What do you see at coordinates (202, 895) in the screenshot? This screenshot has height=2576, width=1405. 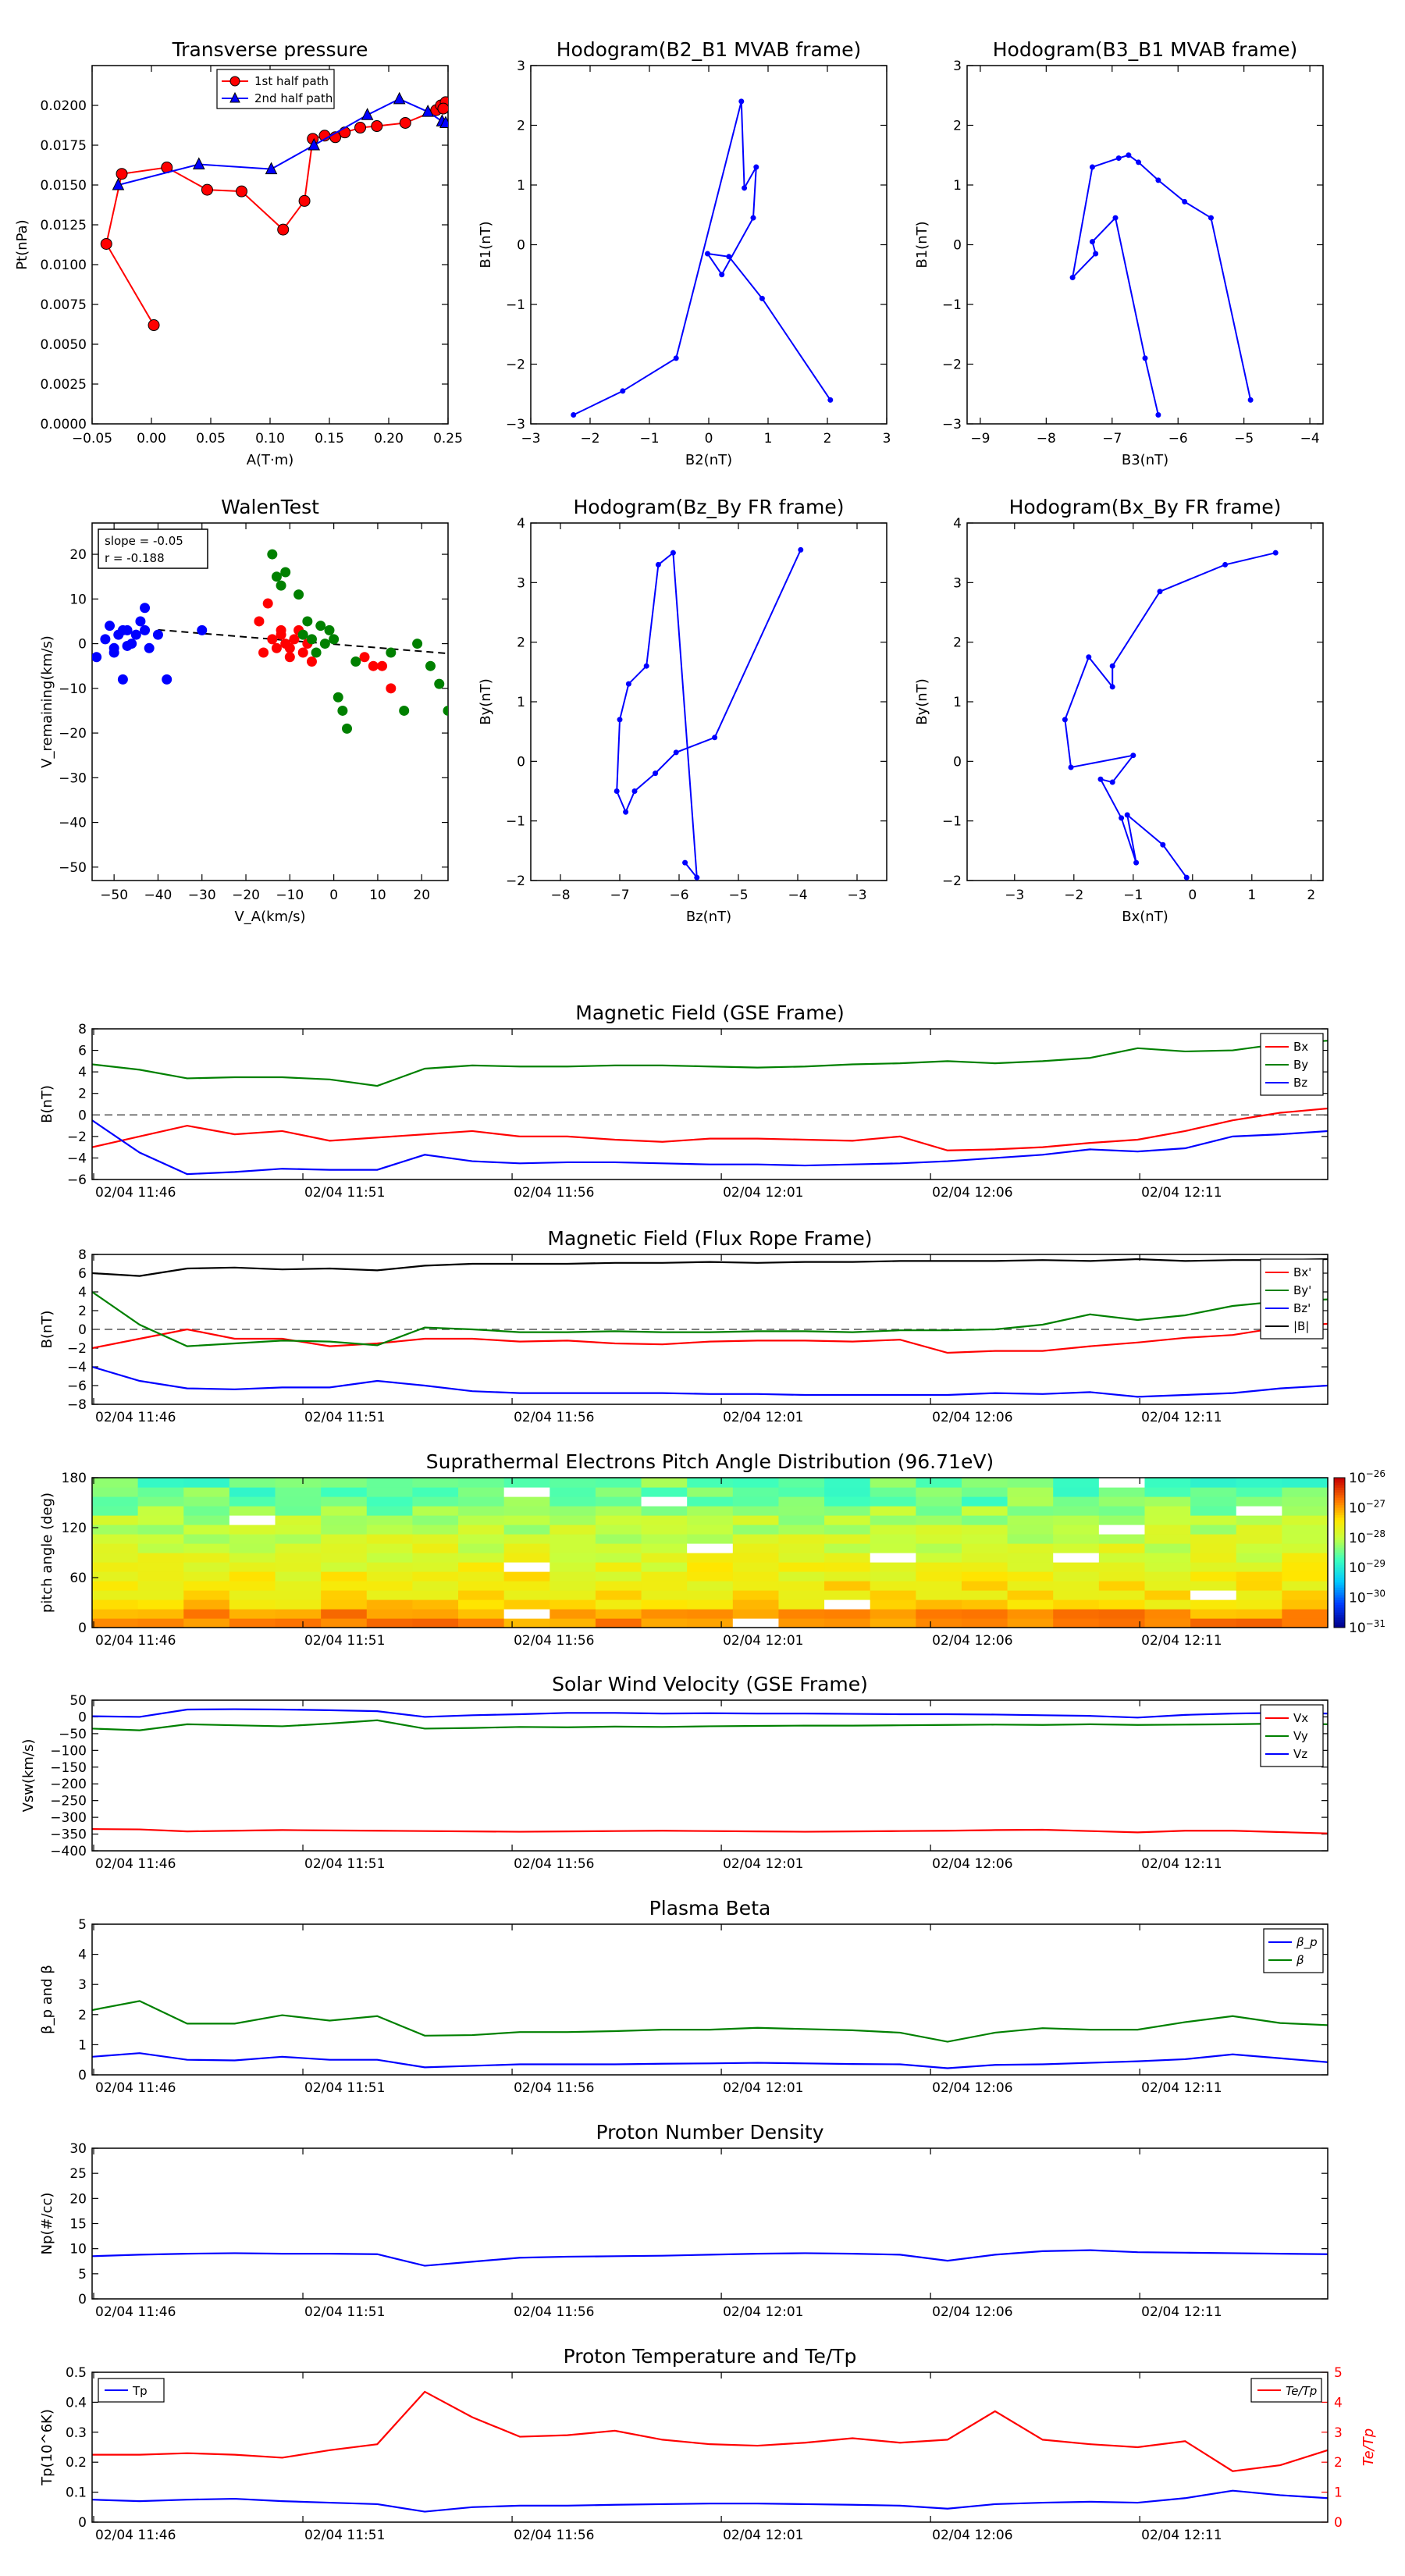 I see `x-tick-label: −30` at bounding box center [202, 895].